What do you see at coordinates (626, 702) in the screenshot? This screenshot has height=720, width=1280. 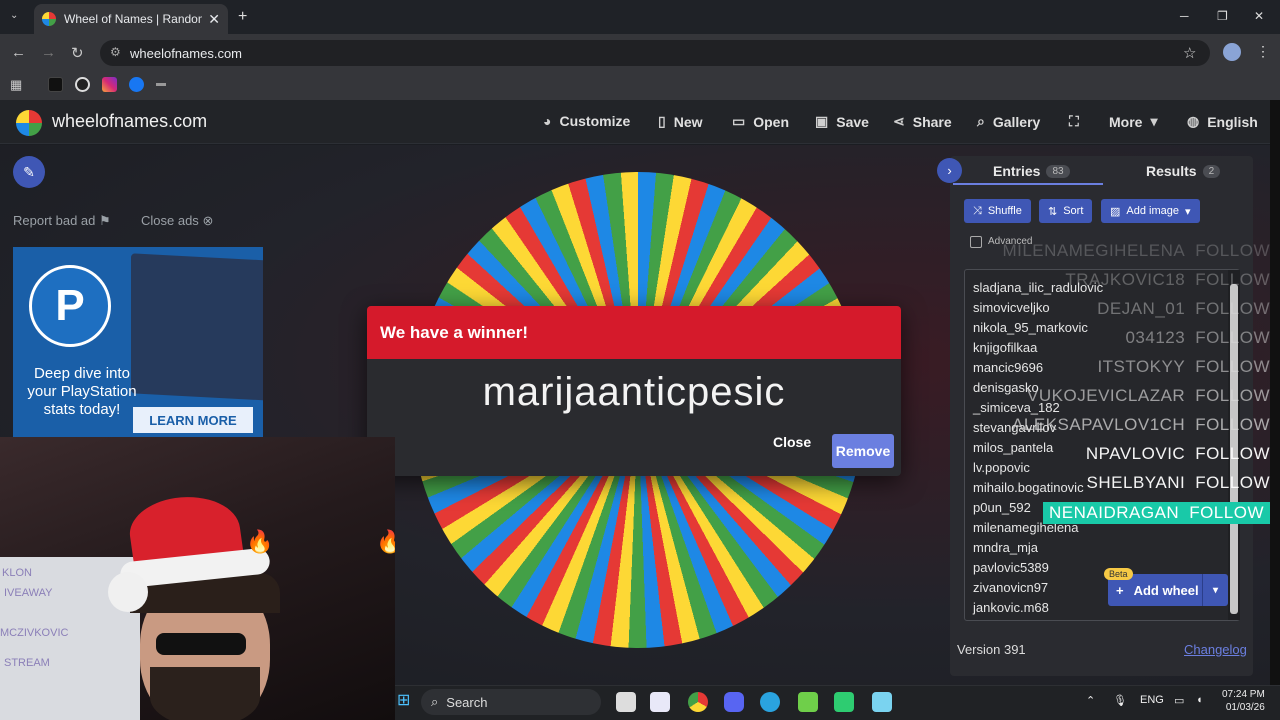 I see `task-view-icon` at bounding box center [626, 702].